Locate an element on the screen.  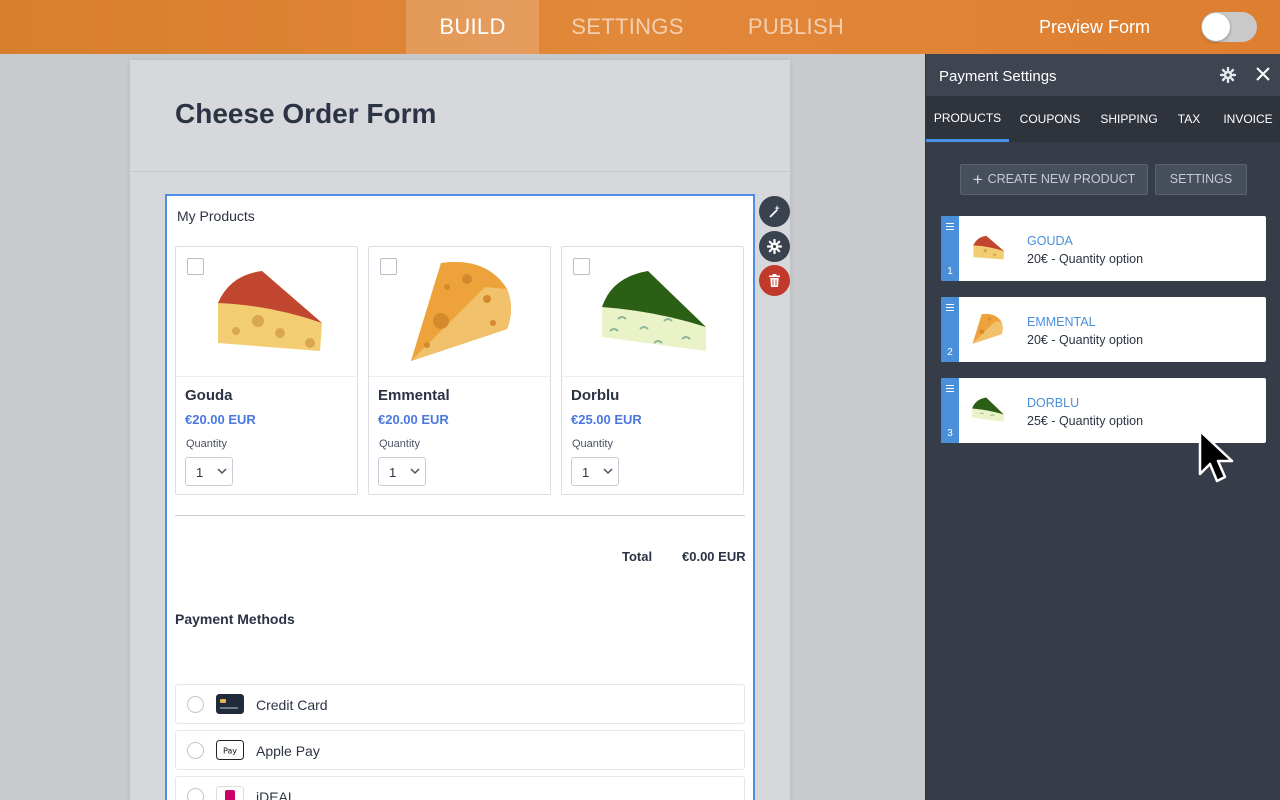
panel-title: Payment Settings is located at coordinates (998, 76).